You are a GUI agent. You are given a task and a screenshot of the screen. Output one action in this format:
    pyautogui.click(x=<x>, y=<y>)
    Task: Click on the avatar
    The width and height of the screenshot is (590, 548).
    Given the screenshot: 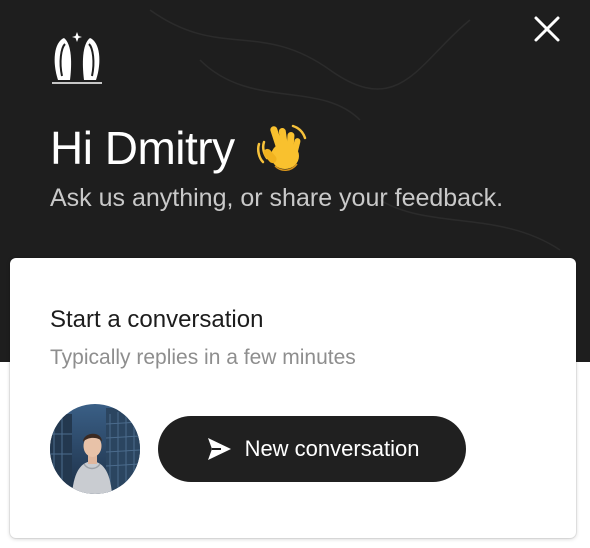 What is the action you would take?
    pyautogui.click(x=95, y=449)
    